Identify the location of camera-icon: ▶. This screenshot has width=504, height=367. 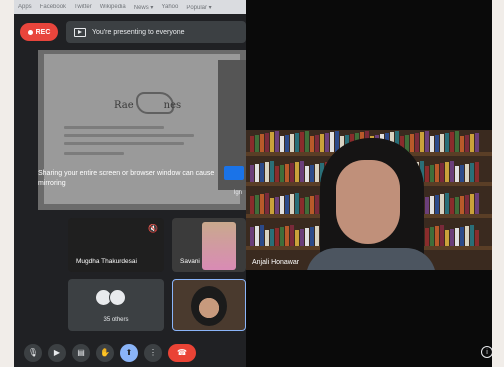
(57, 352).